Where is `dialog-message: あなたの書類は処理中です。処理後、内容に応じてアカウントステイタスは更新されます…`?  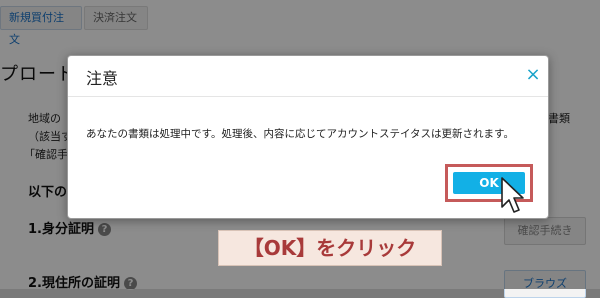 dialog-message: あなたの書類は処理中です。処理後、内容に応じてアカウントステイタスは更新されます… is located at coordinates (300, 134).